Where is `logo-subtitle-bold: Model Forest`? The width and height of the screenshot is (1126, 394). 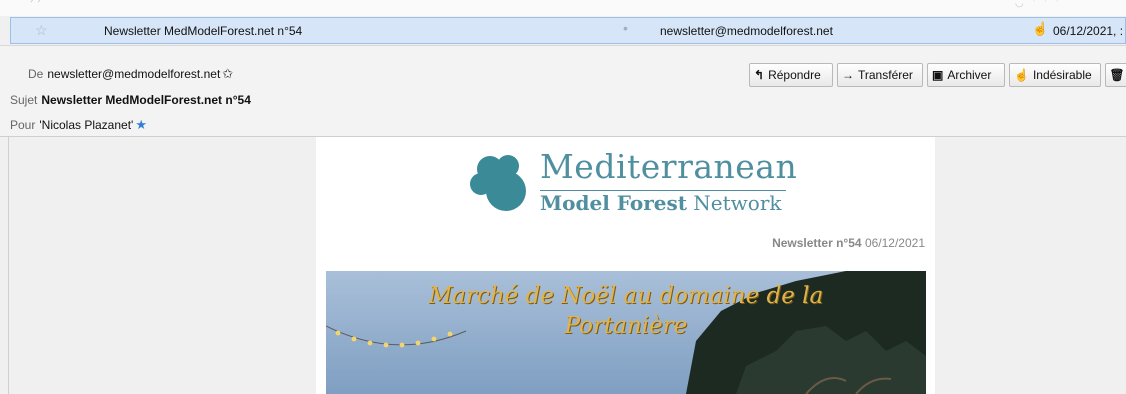
logo-subtitle-bold: Model Forest is located at coordinates (613, 203).